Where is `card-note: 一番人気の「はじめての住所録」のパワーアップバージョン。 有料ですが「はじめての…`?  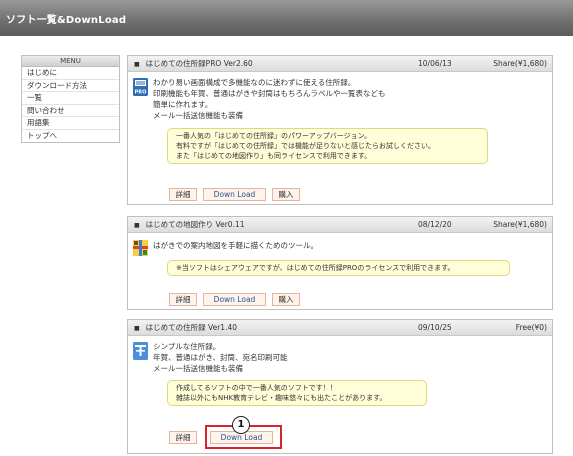
card-note: 一番人気の「はじめての住所録」のパワーアップバージョン。 有料ですが「はじめての… is located at coordinates (327, 146).